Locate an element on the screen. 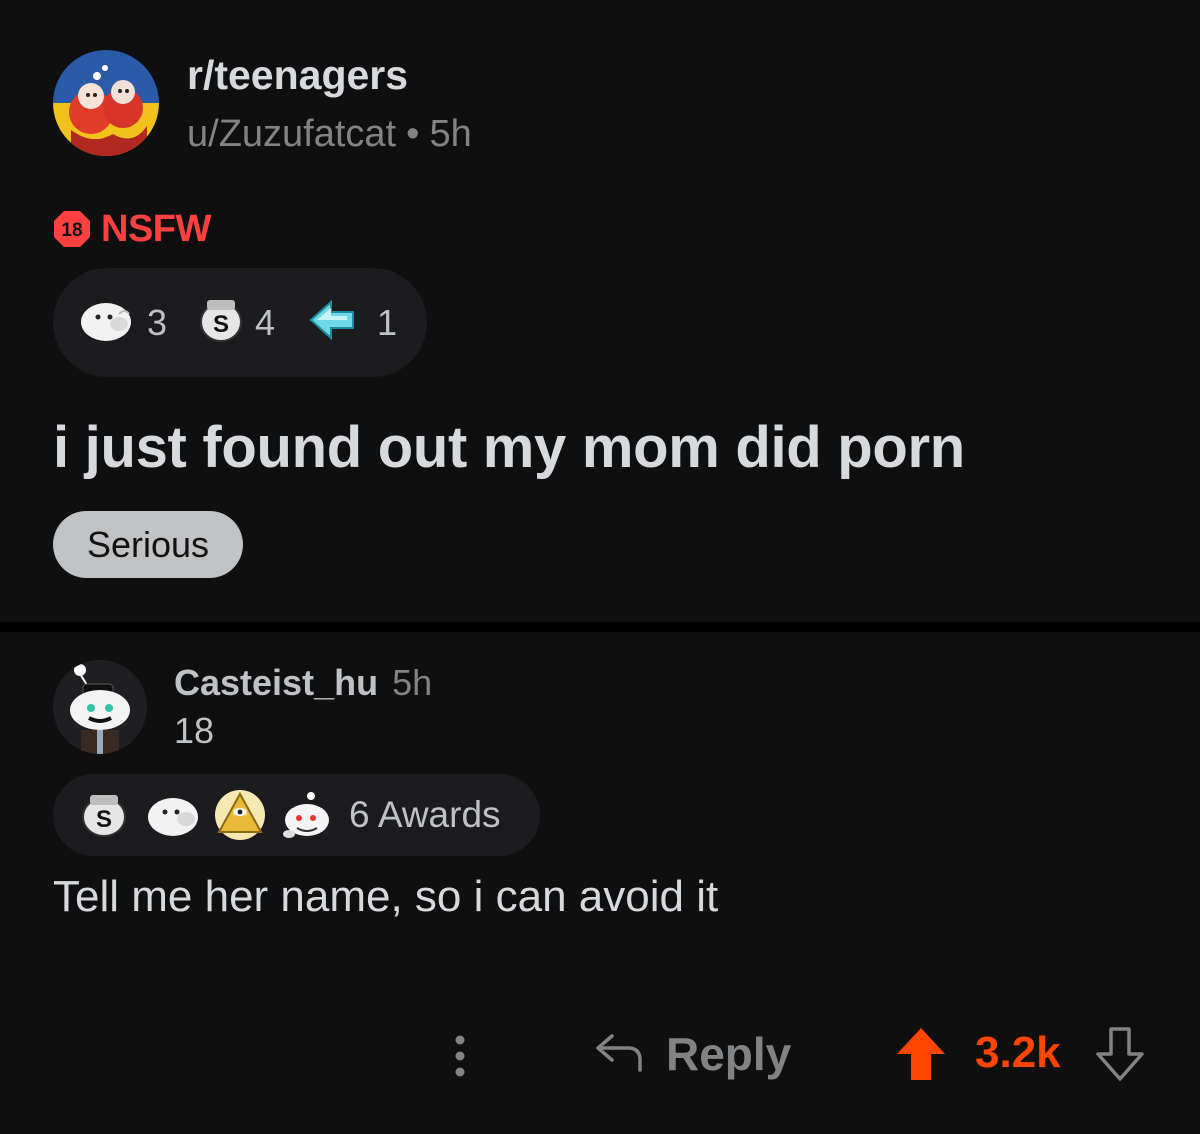  subreddit-name: r/teenagers is located at coordinates (297, 75).